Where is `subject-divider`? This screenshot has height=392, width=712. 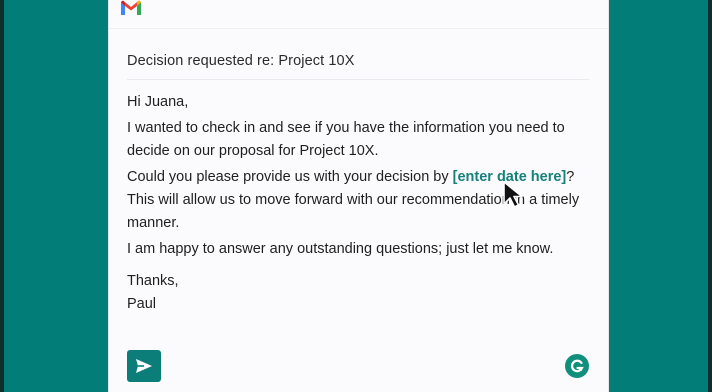
subject-divider is located at coordinates (358, 79).